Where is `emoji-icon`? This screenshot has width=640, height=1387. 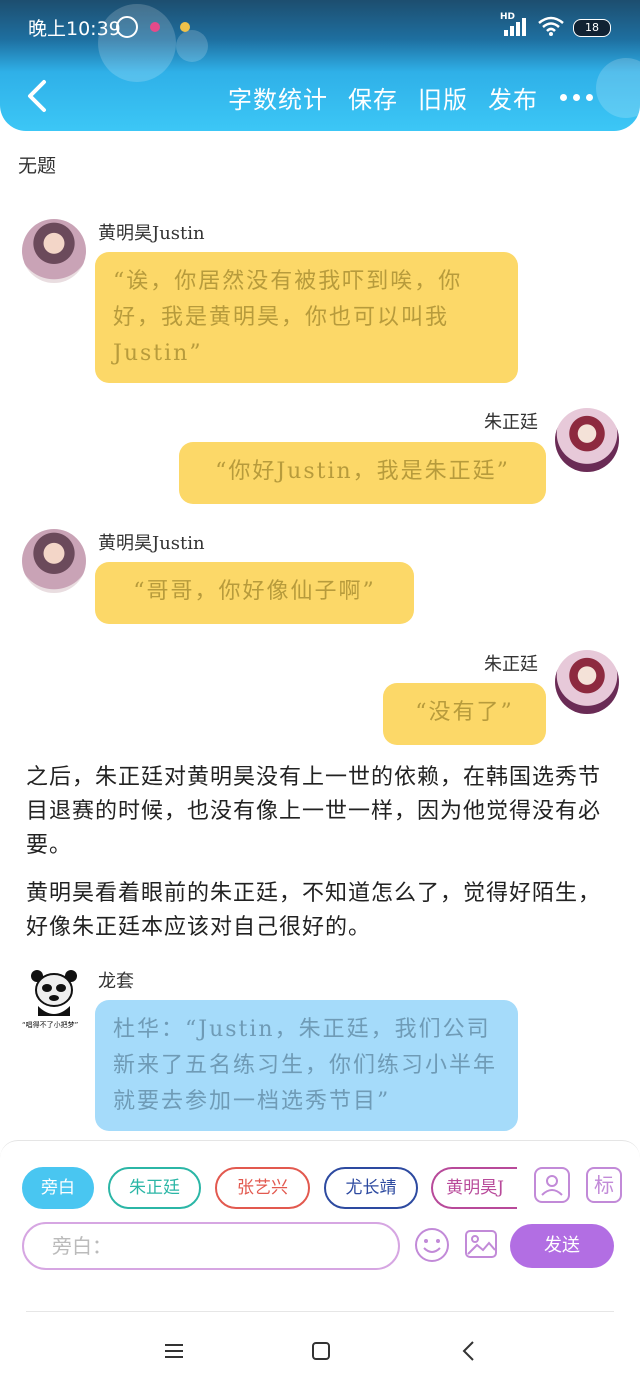
emoji-icon is located at coordinates (432, 1245).